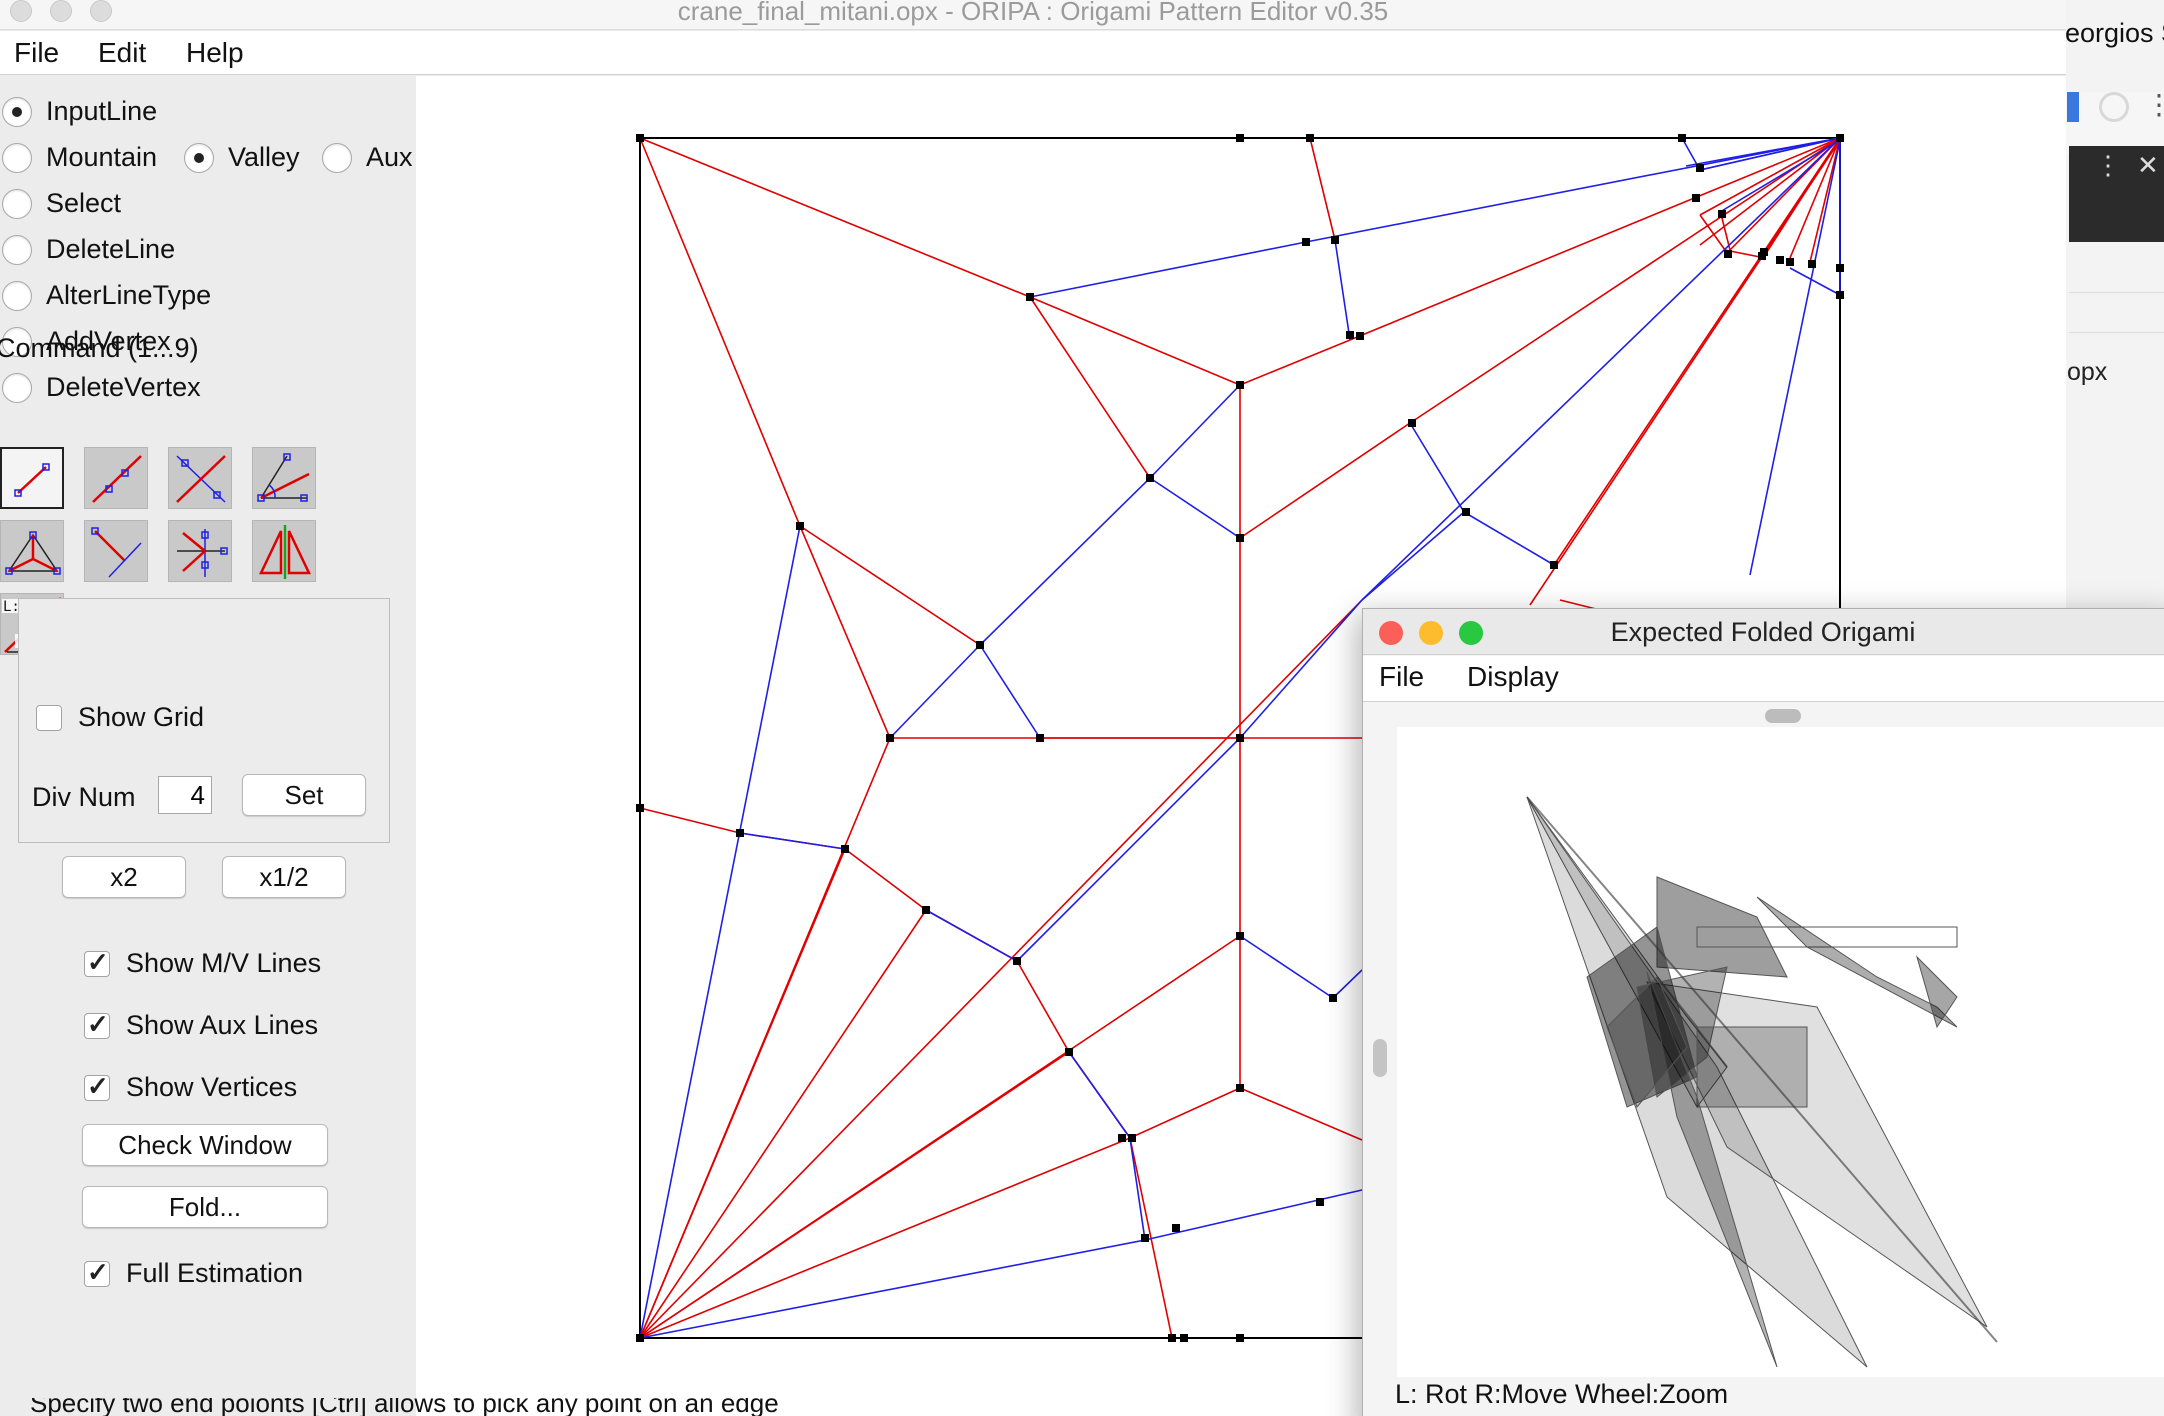 This screenshot has width=2164, height=1416. What do you see at coordinates (215, 53) in the screenshot?
I see `menu-help: Help` at bounding box center [215, 53].